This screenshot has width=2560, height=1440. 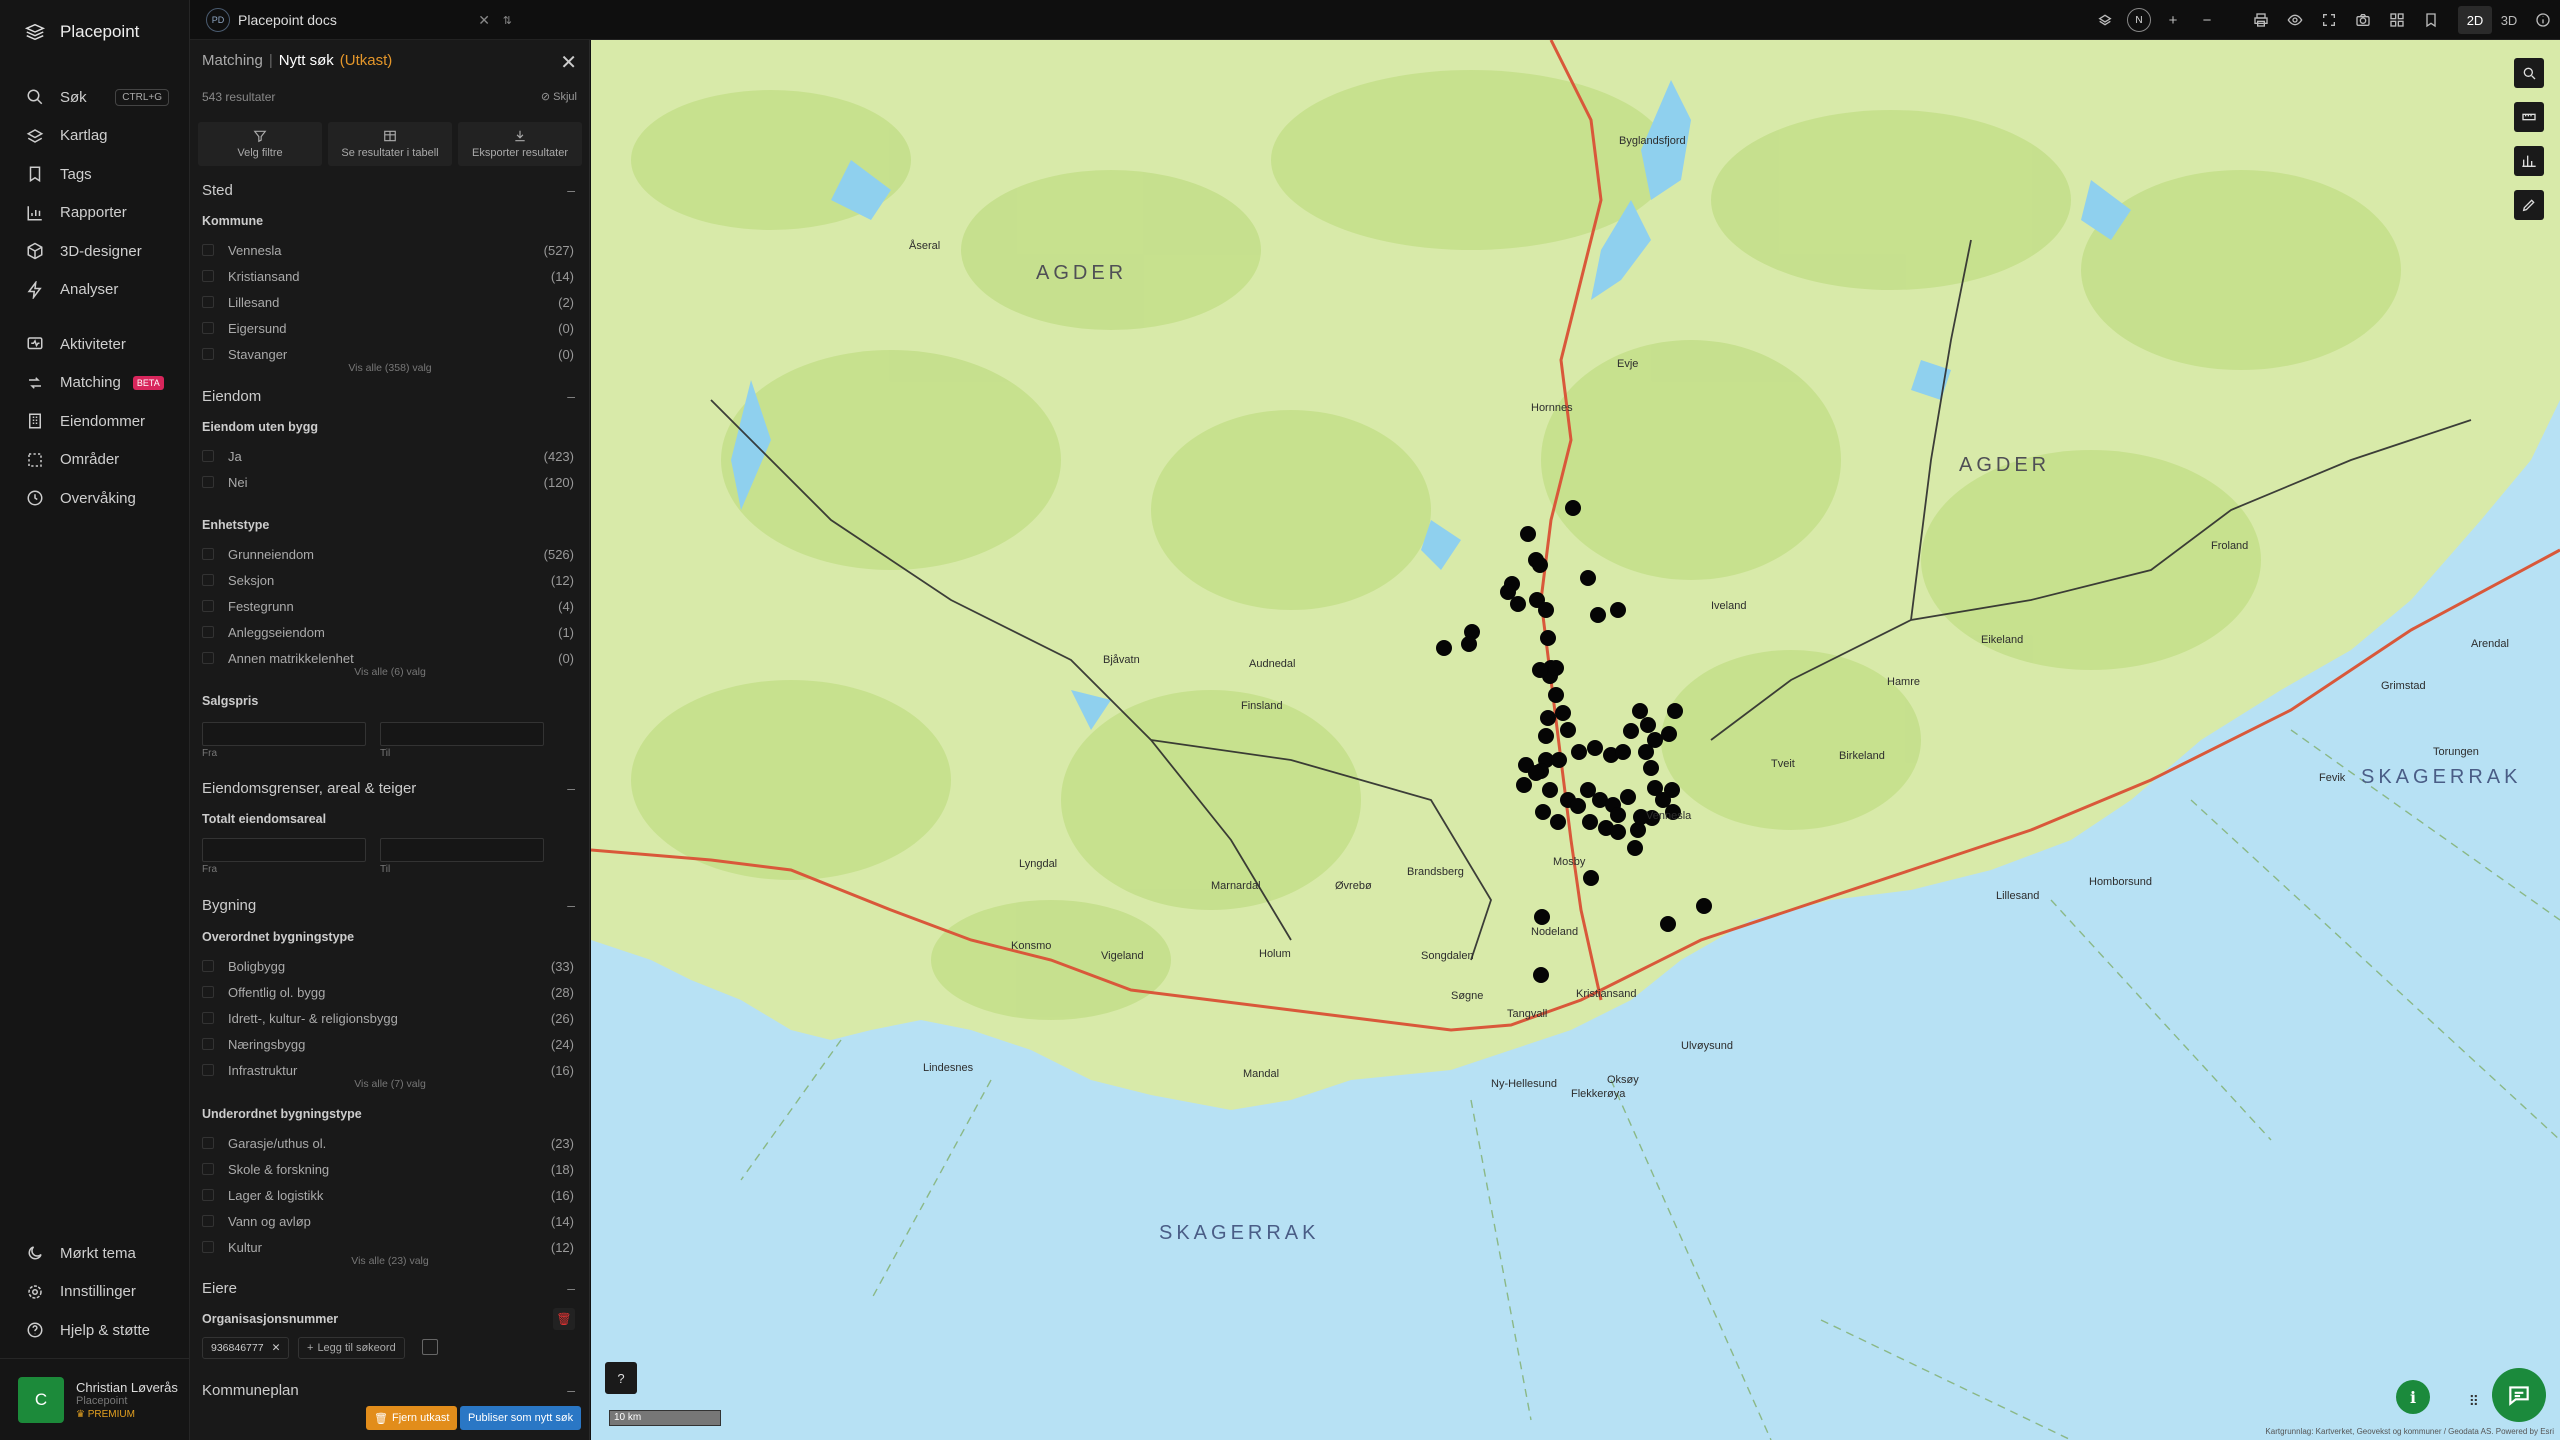 What do you see at coordinates (94, 97) in the screenshot?
I see `nav-item-search: Søk CTRL+G` at bounding box center [94, 97].